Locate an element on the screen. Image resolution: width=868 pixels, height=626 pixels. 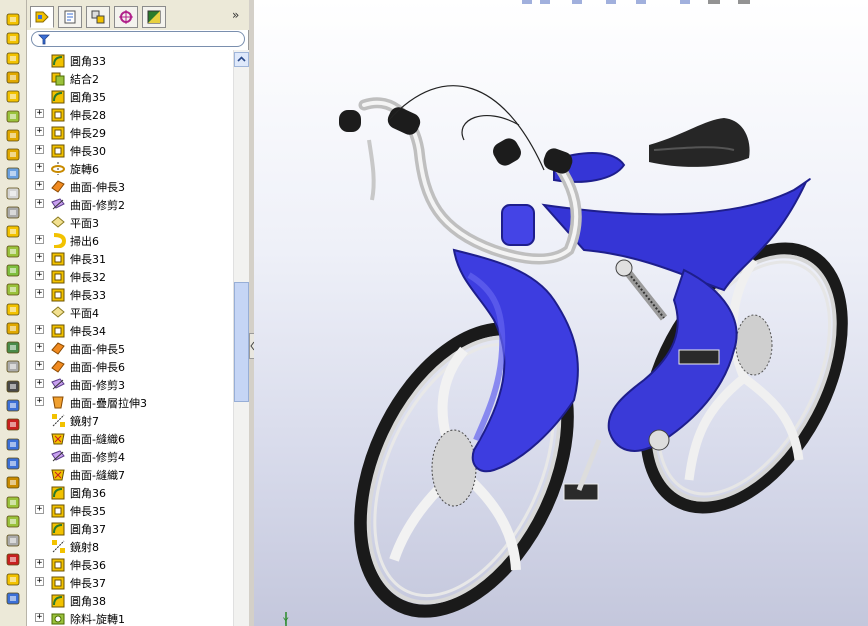
feature-tree-item: 曲面-縫織6 is located at coordinates (130, 438).